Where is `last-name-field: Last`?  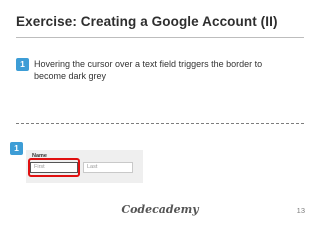 last-name-field: Last is located at coordinates (108, 167).